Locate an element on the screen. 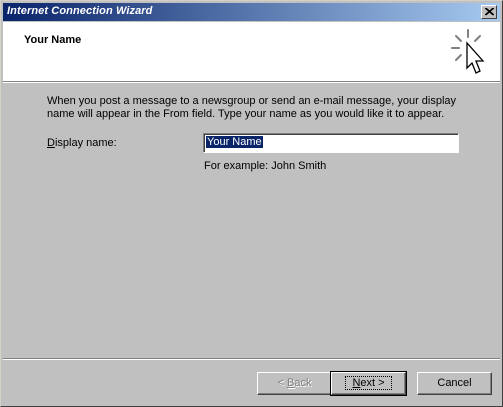 The image size is (503, 407). back-label-text: ack is located at coordinates (303, 383).